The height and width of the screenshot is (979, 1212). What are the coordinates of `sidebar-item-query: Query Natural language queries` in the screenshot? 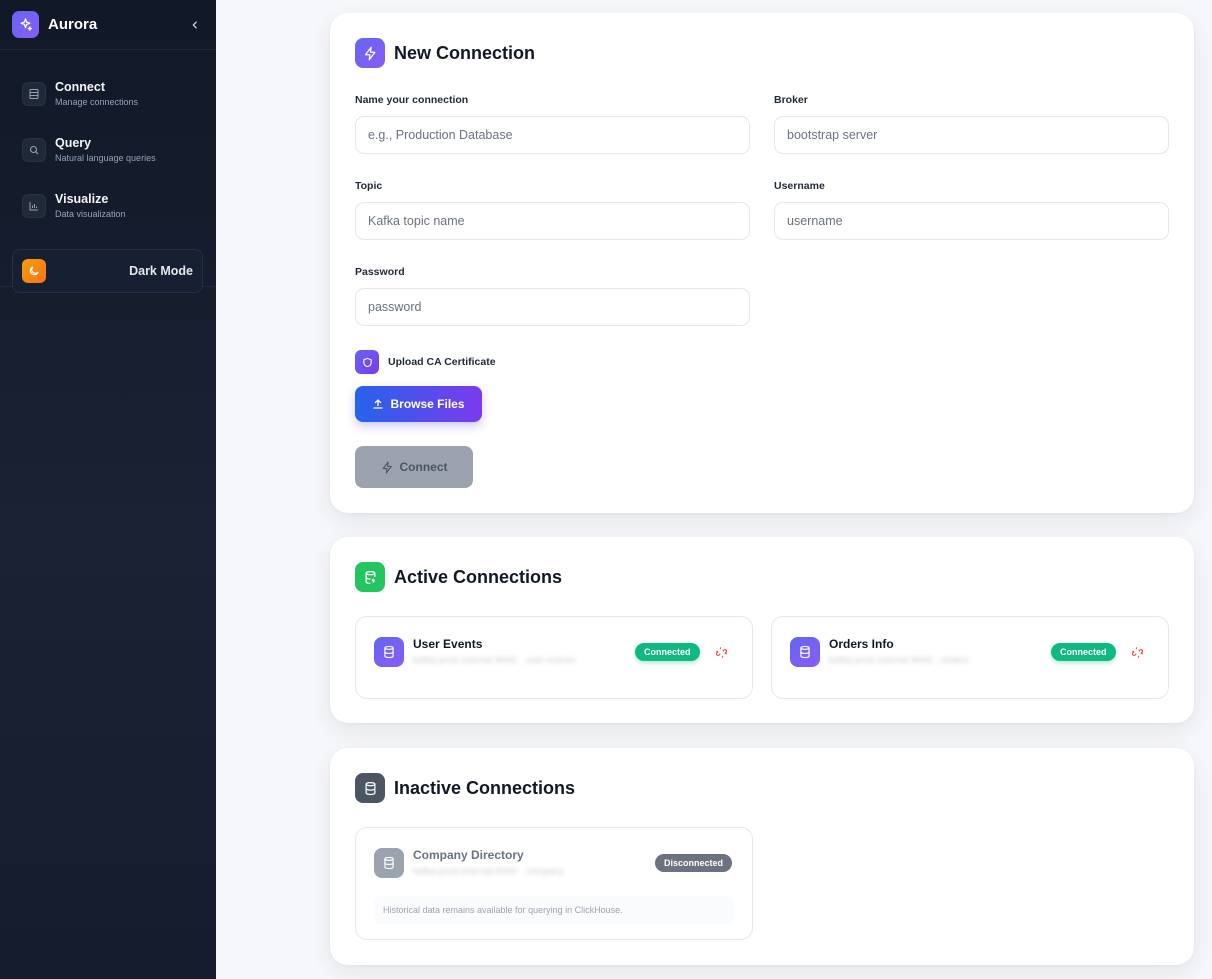 It's located at (108, 150).